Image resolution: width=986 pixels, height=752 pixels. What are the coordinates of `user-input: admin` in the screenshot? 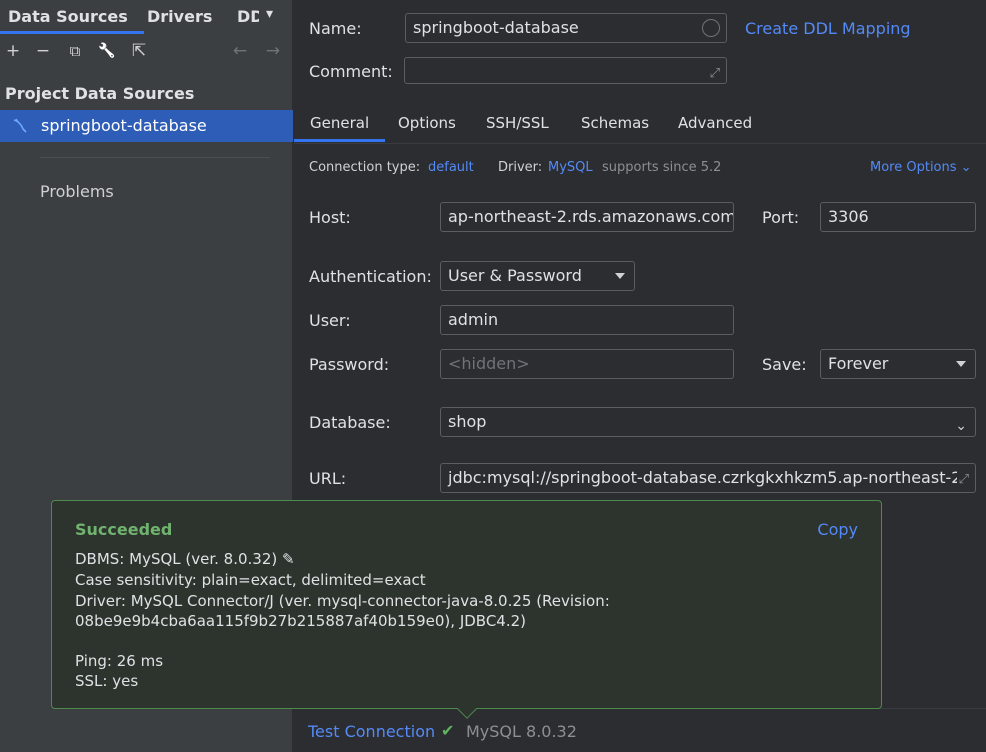 It's located at (587, 320).